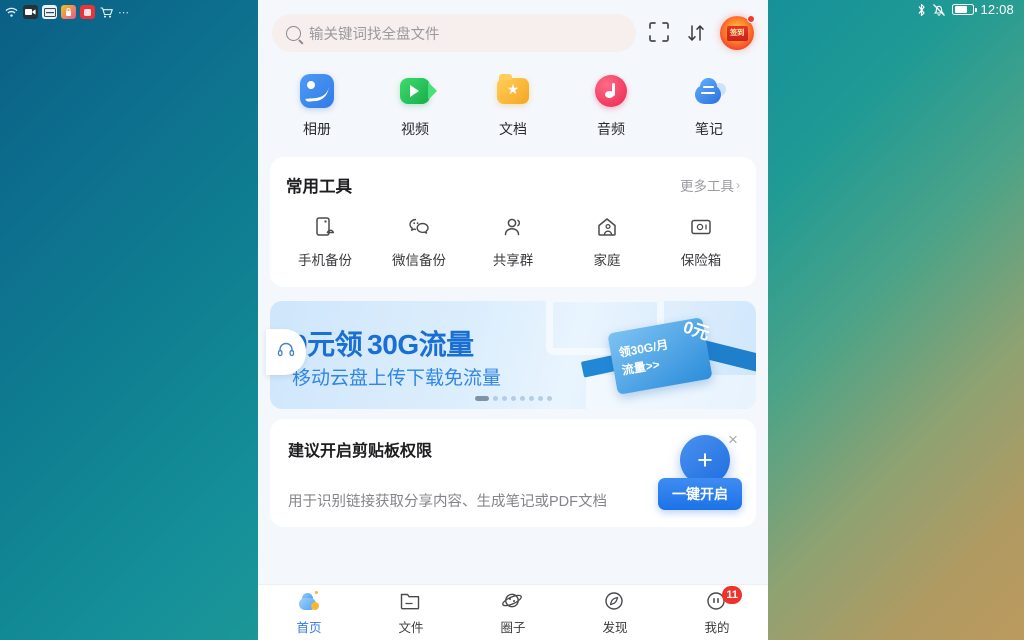 This screenshot has width=1024, height=640. Describe the element at coordinates (513, 179) in the screenshot. I see `tools-header: 常用工具 更多工具 ›` at that location.